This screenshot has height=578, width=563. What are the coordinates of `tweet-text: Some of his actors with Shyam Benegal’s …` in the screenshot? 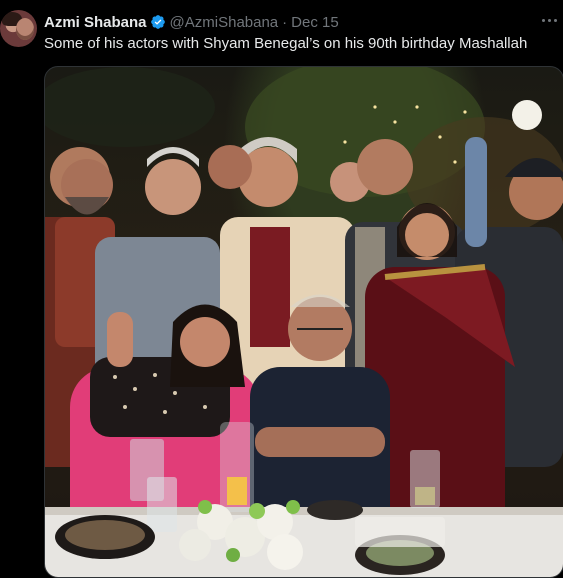 It's located at (286, 43).